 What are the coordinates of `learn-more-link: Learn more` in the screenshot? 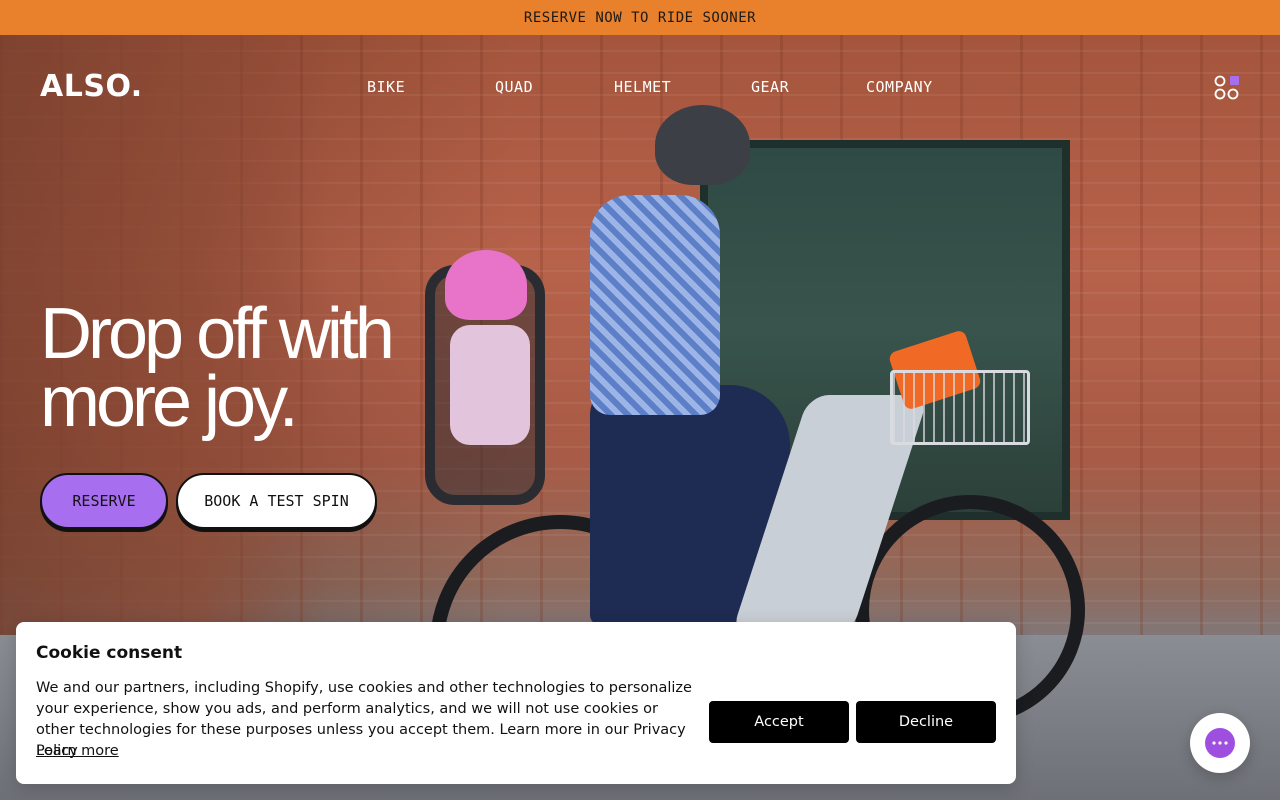 It's located at (77, 751).